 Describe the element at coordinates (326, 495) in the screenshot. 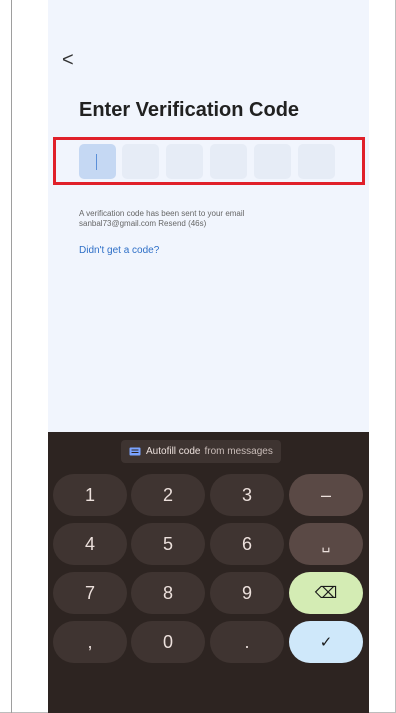

I see `key-minus: –` at that location.